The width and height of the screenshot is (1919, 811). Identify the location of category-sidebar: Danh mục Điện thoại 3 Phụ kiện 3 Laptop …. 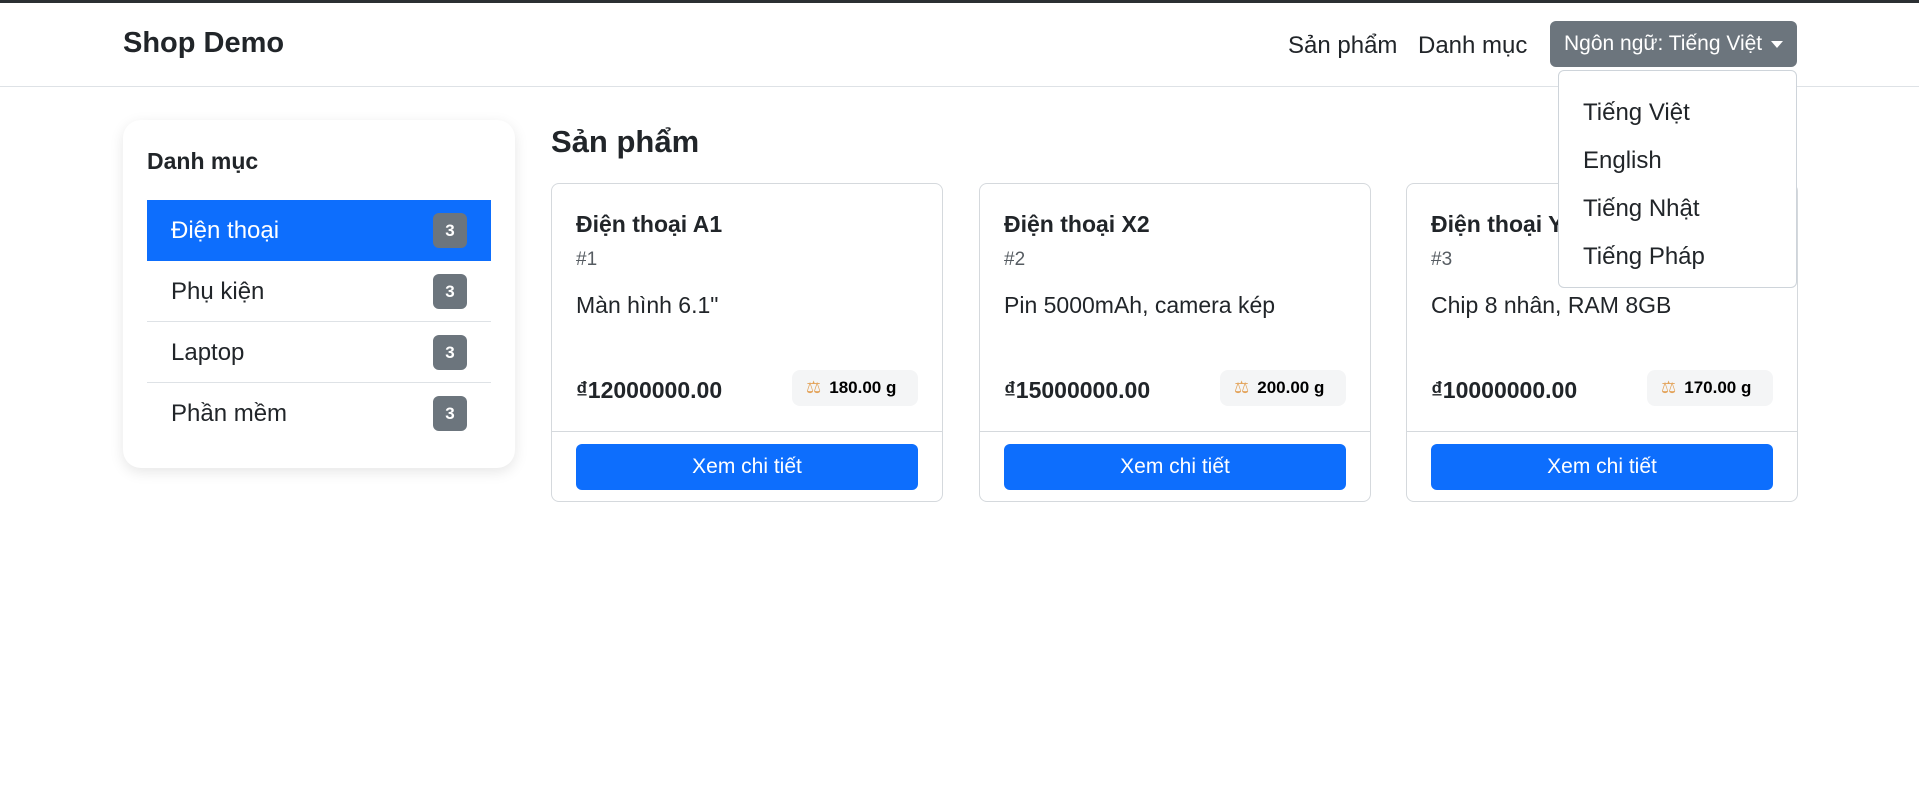
(319, 294).